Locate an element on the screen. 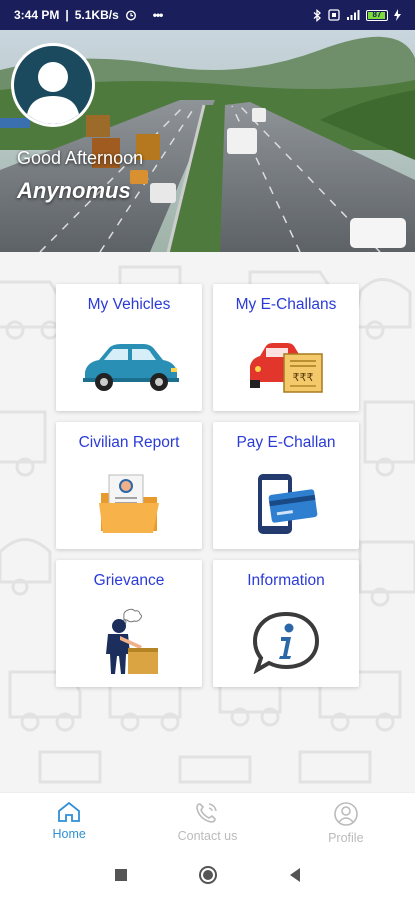  bottom-navigation: Home Contact us Profile is located at coordinates (207, 821).